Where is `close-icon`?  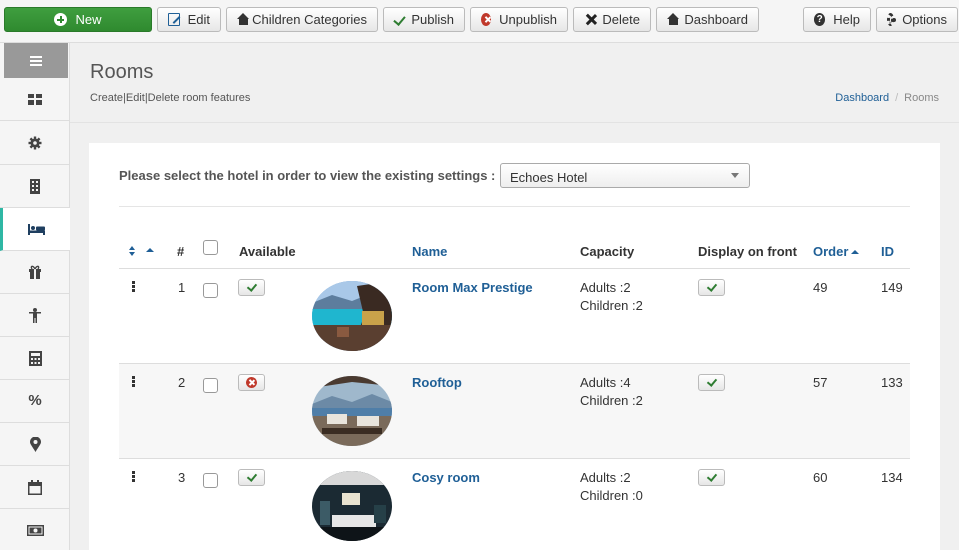 close-icon is located at coordinates (589, 19).